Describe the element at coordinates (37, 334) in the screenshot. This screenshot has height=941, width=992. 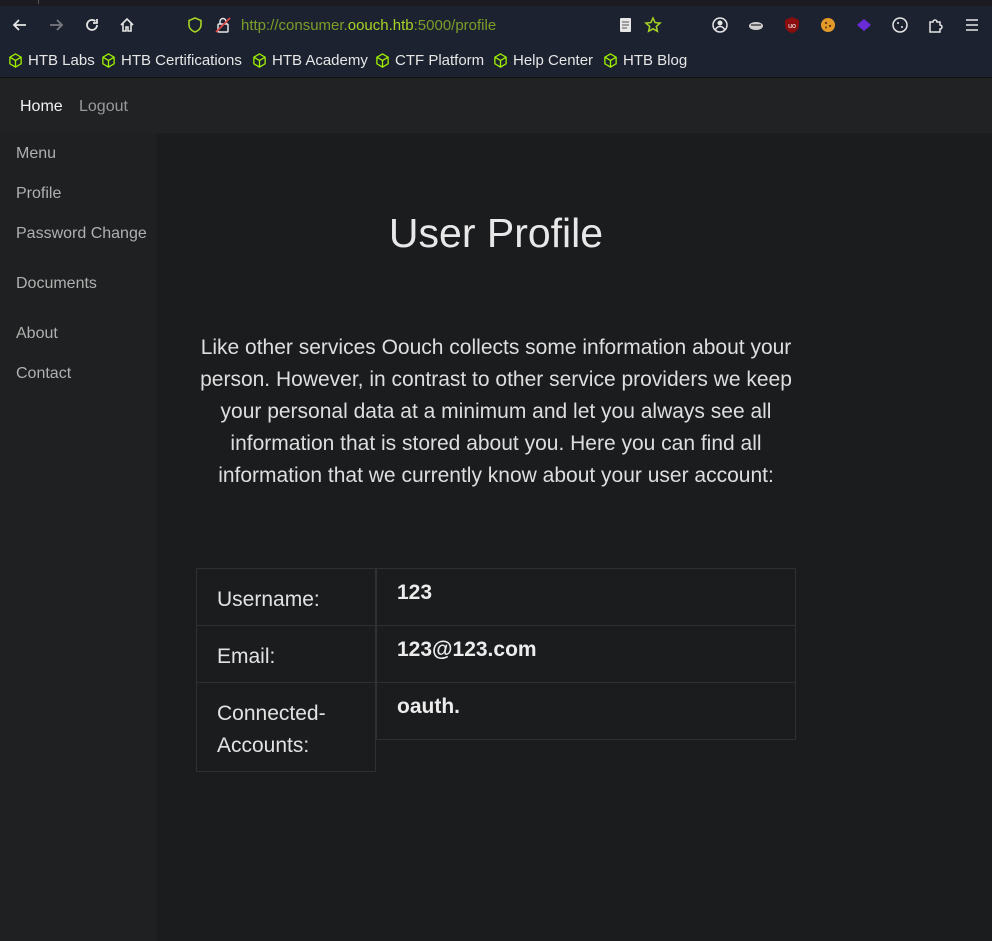
I see `sidebar-item-about: About` at that location.